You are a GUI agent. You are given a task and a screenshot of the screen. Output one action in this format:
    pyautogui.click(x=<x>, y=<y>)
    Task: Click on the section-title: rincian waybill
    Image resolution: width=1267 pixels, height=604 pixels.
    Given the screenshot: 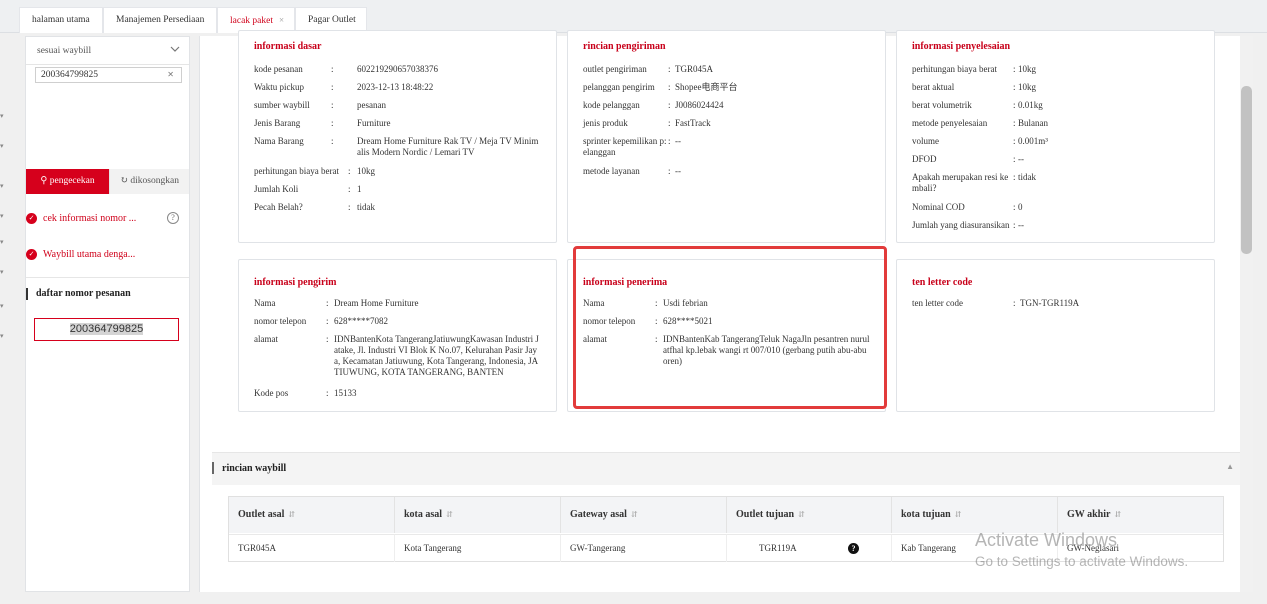 What is the action you would take?
    pyautogui.click(x=254, y=468)
    